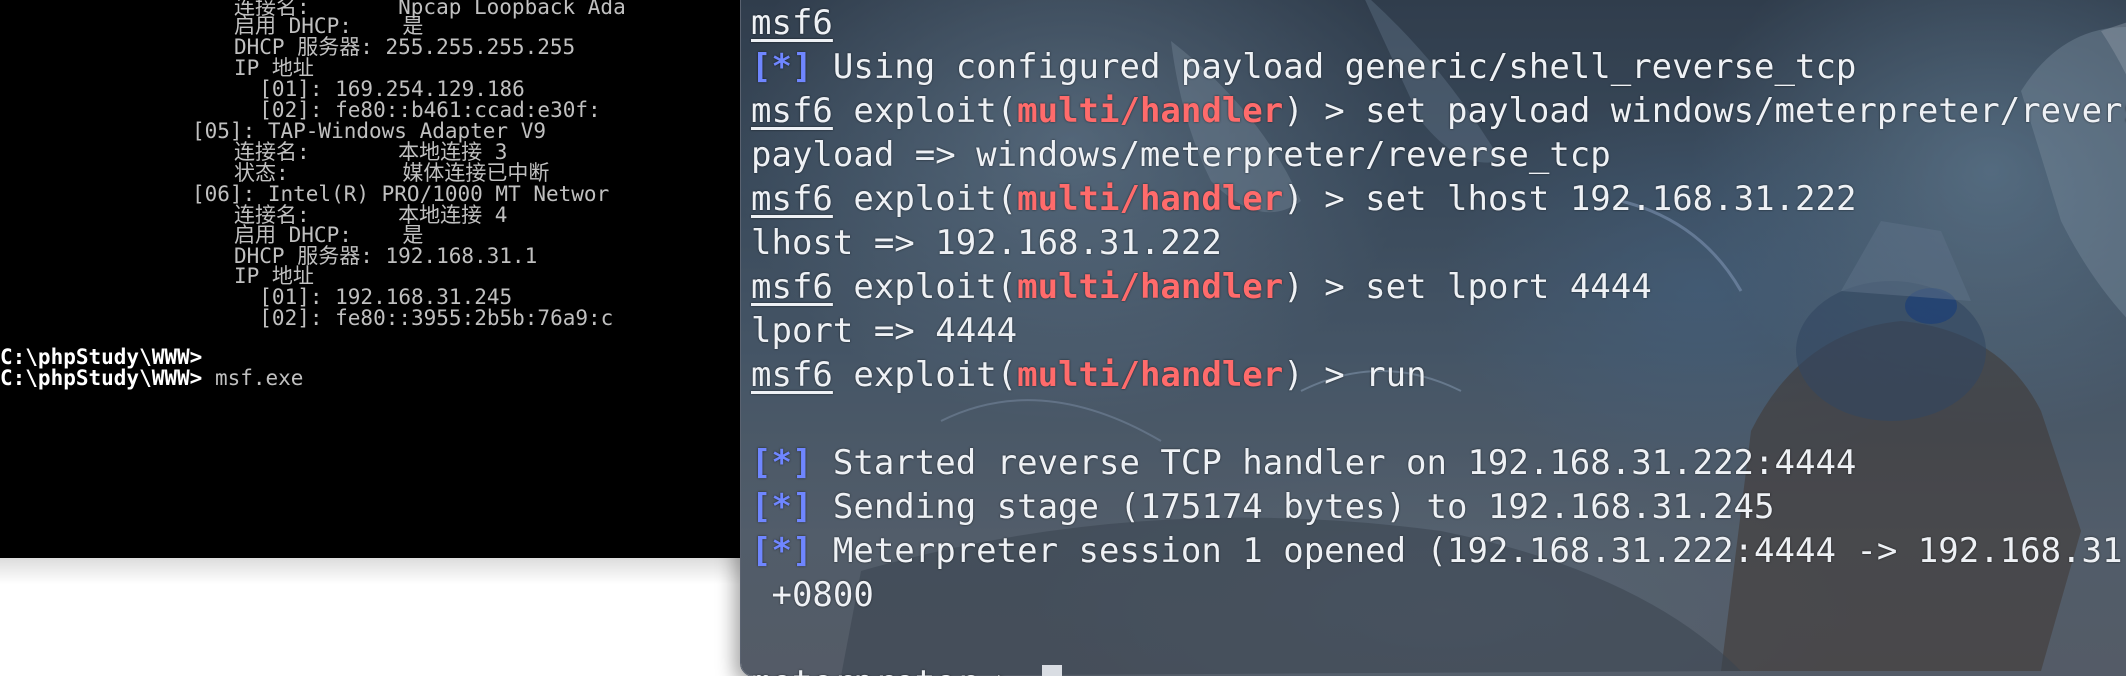 This screenshot has width=2126, height=676. Describe the element at coordinates (863, 669) in the screenshot. I see `meterpreter-prompt: meterpreter` at that location.